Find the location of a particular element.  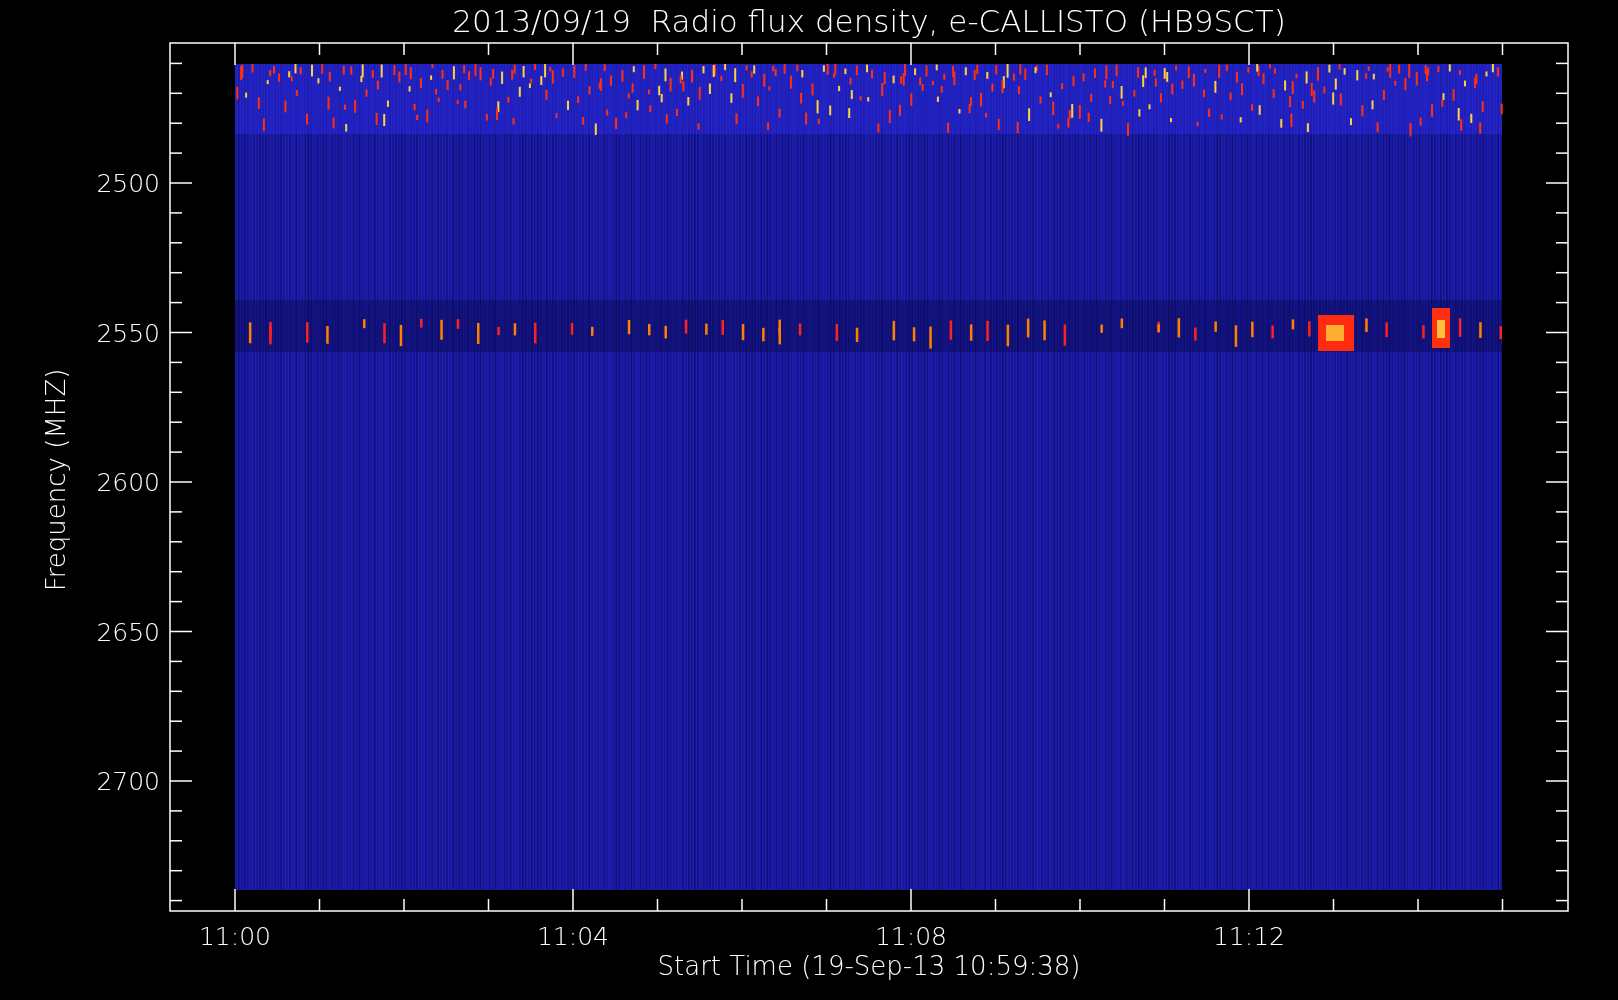

axis-tick-label: 11:08 is located at coordinates (911, 936).